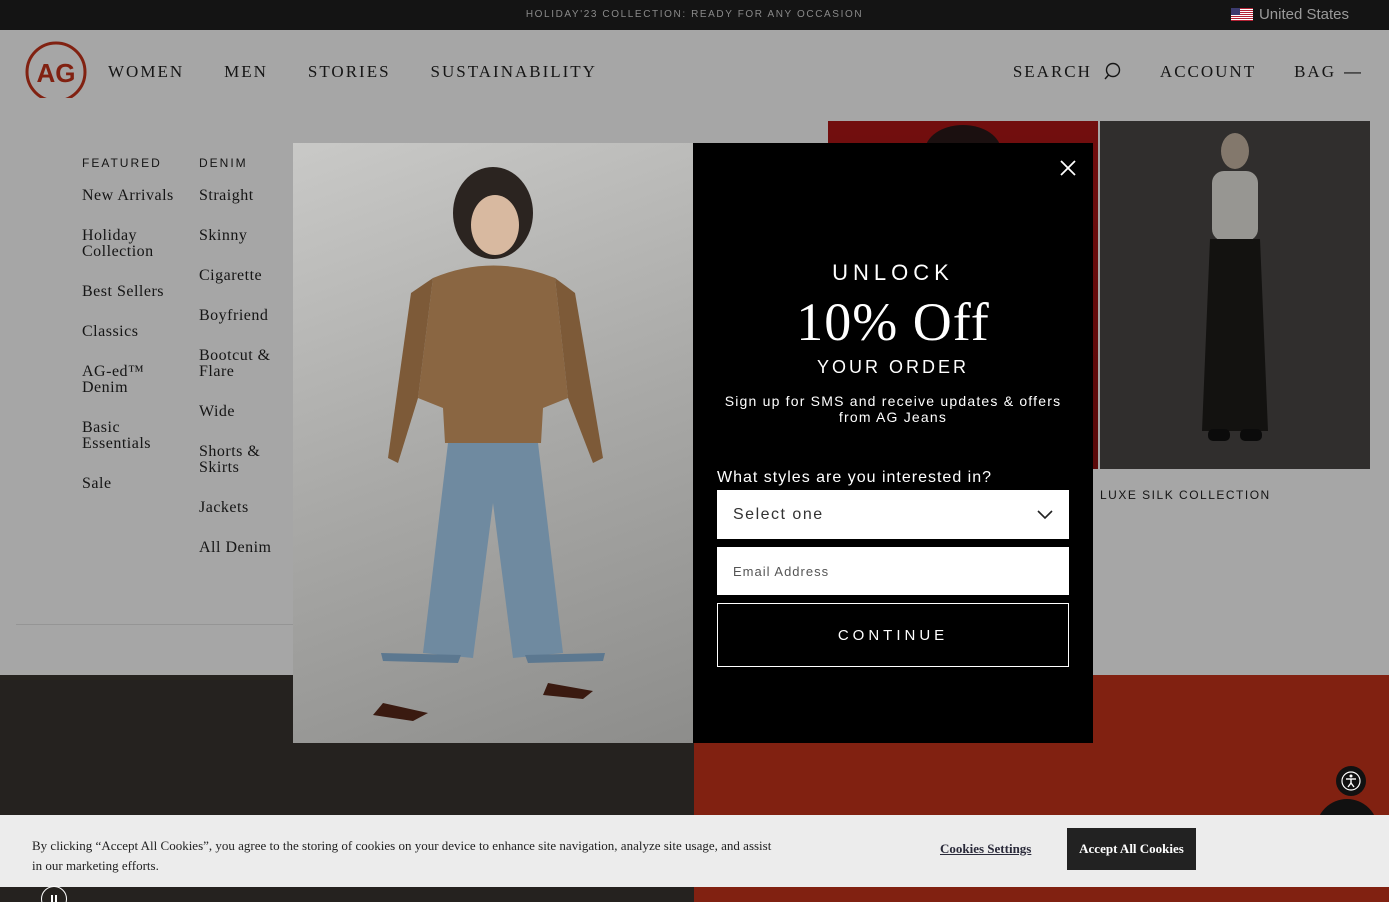  What do you see at coordinates (54, 898) in the screenshot?
I see `pause-icon` at bounding box center [54, 898].